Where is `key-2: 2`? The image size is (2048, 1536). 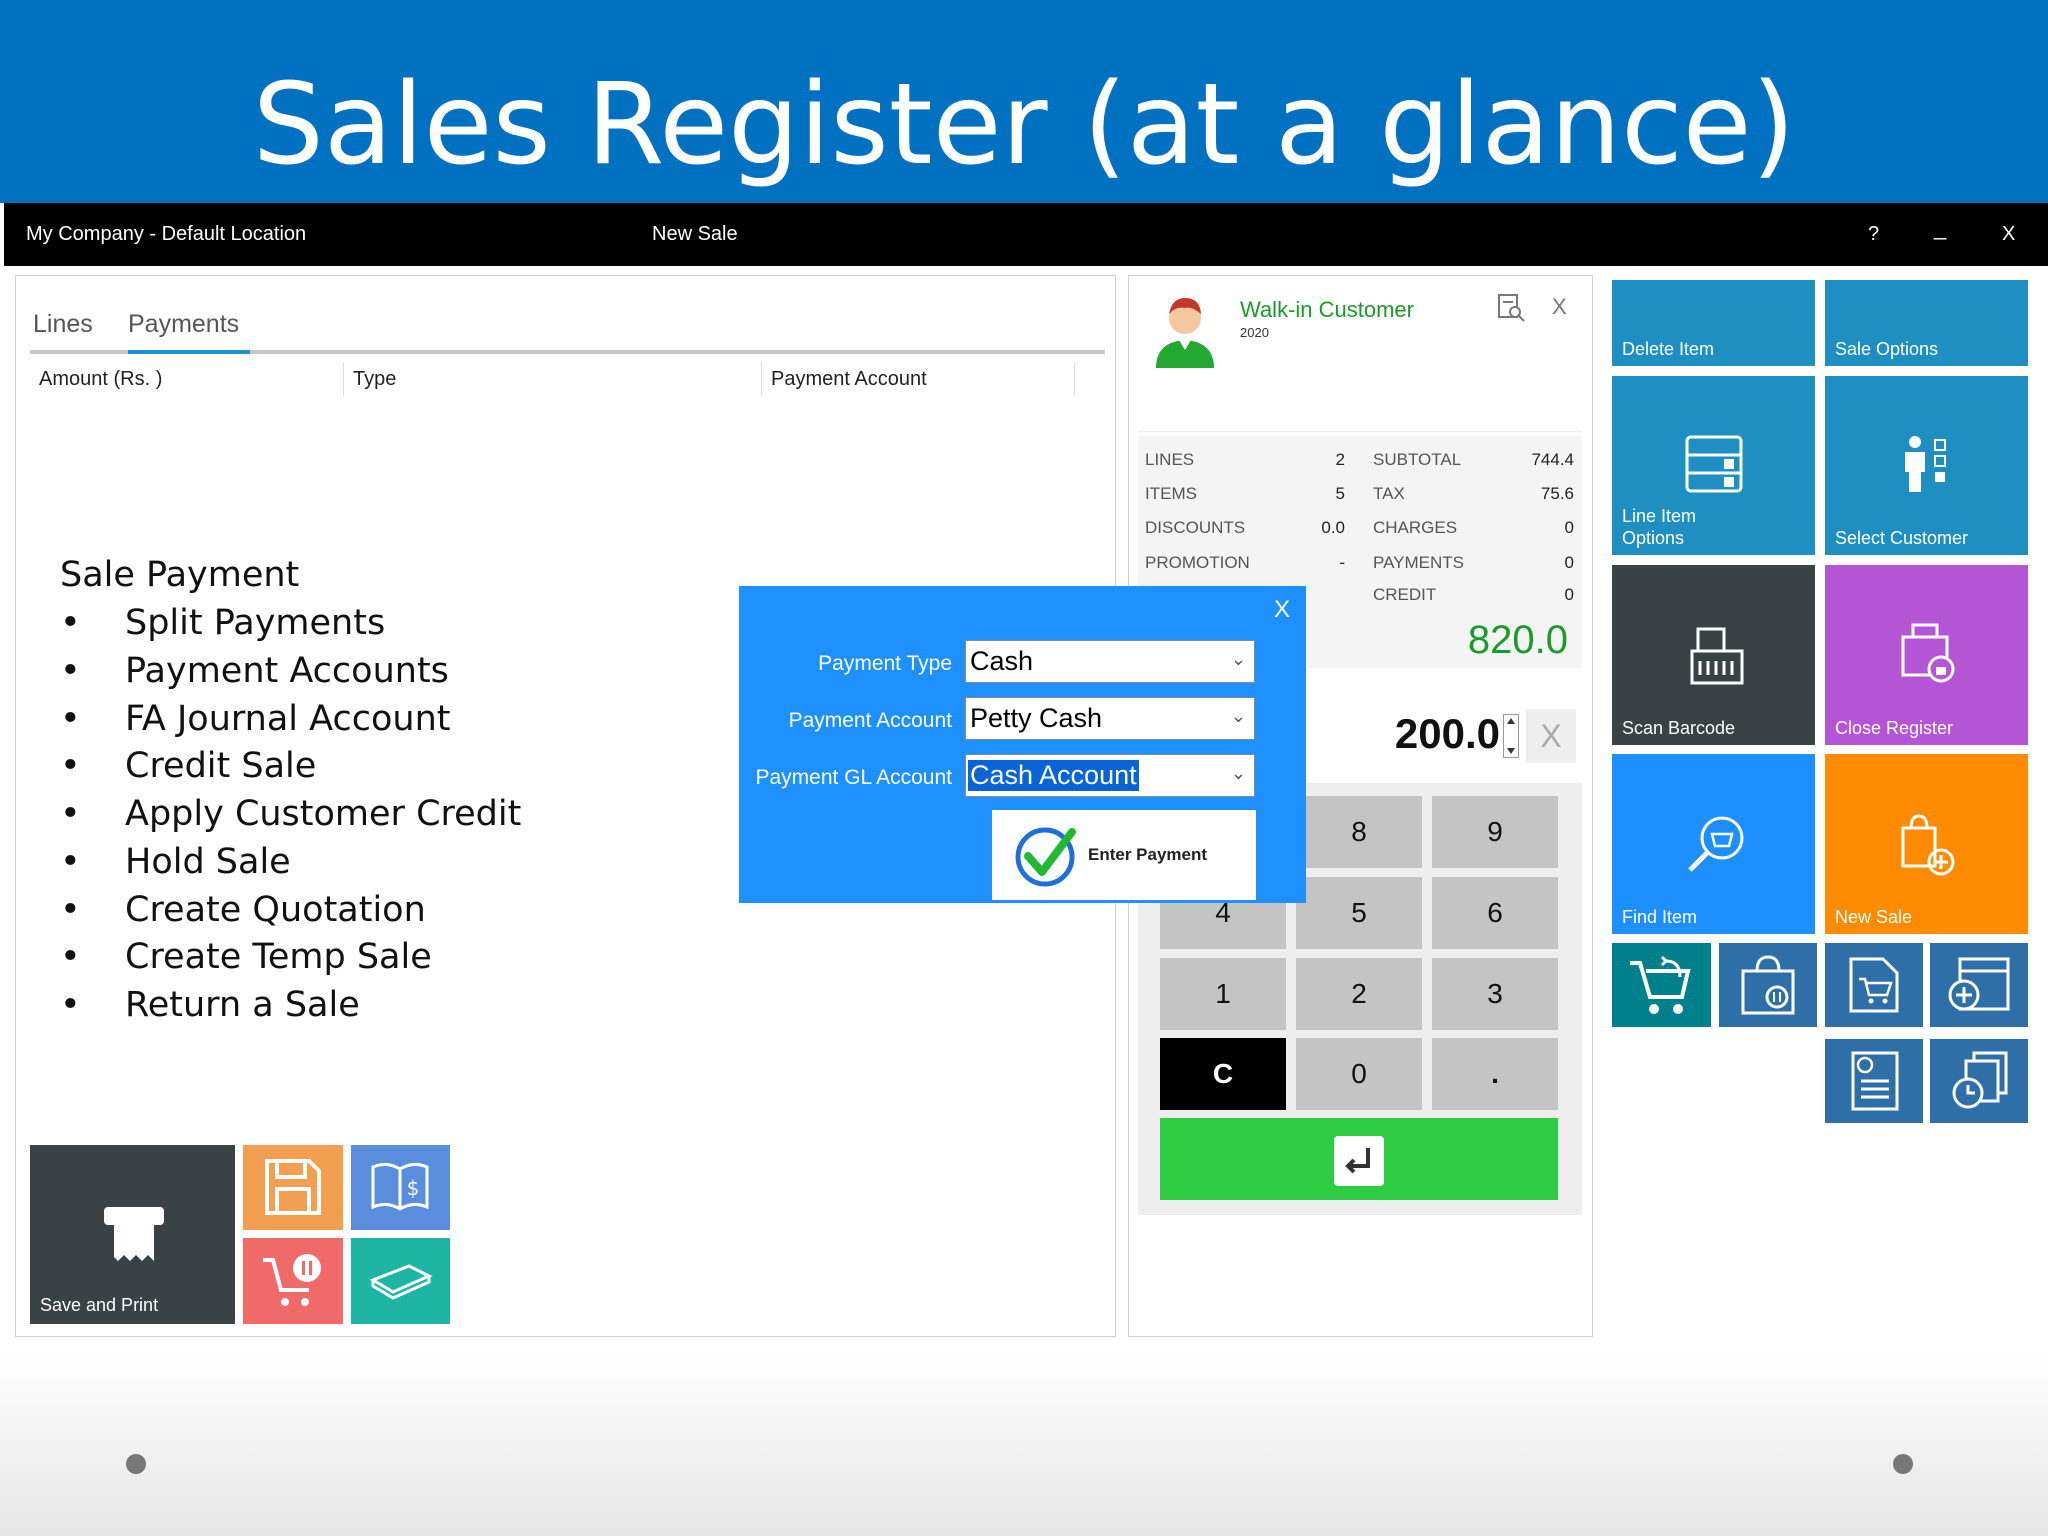
key-2: 2 is located at coordinates (1359, 994).